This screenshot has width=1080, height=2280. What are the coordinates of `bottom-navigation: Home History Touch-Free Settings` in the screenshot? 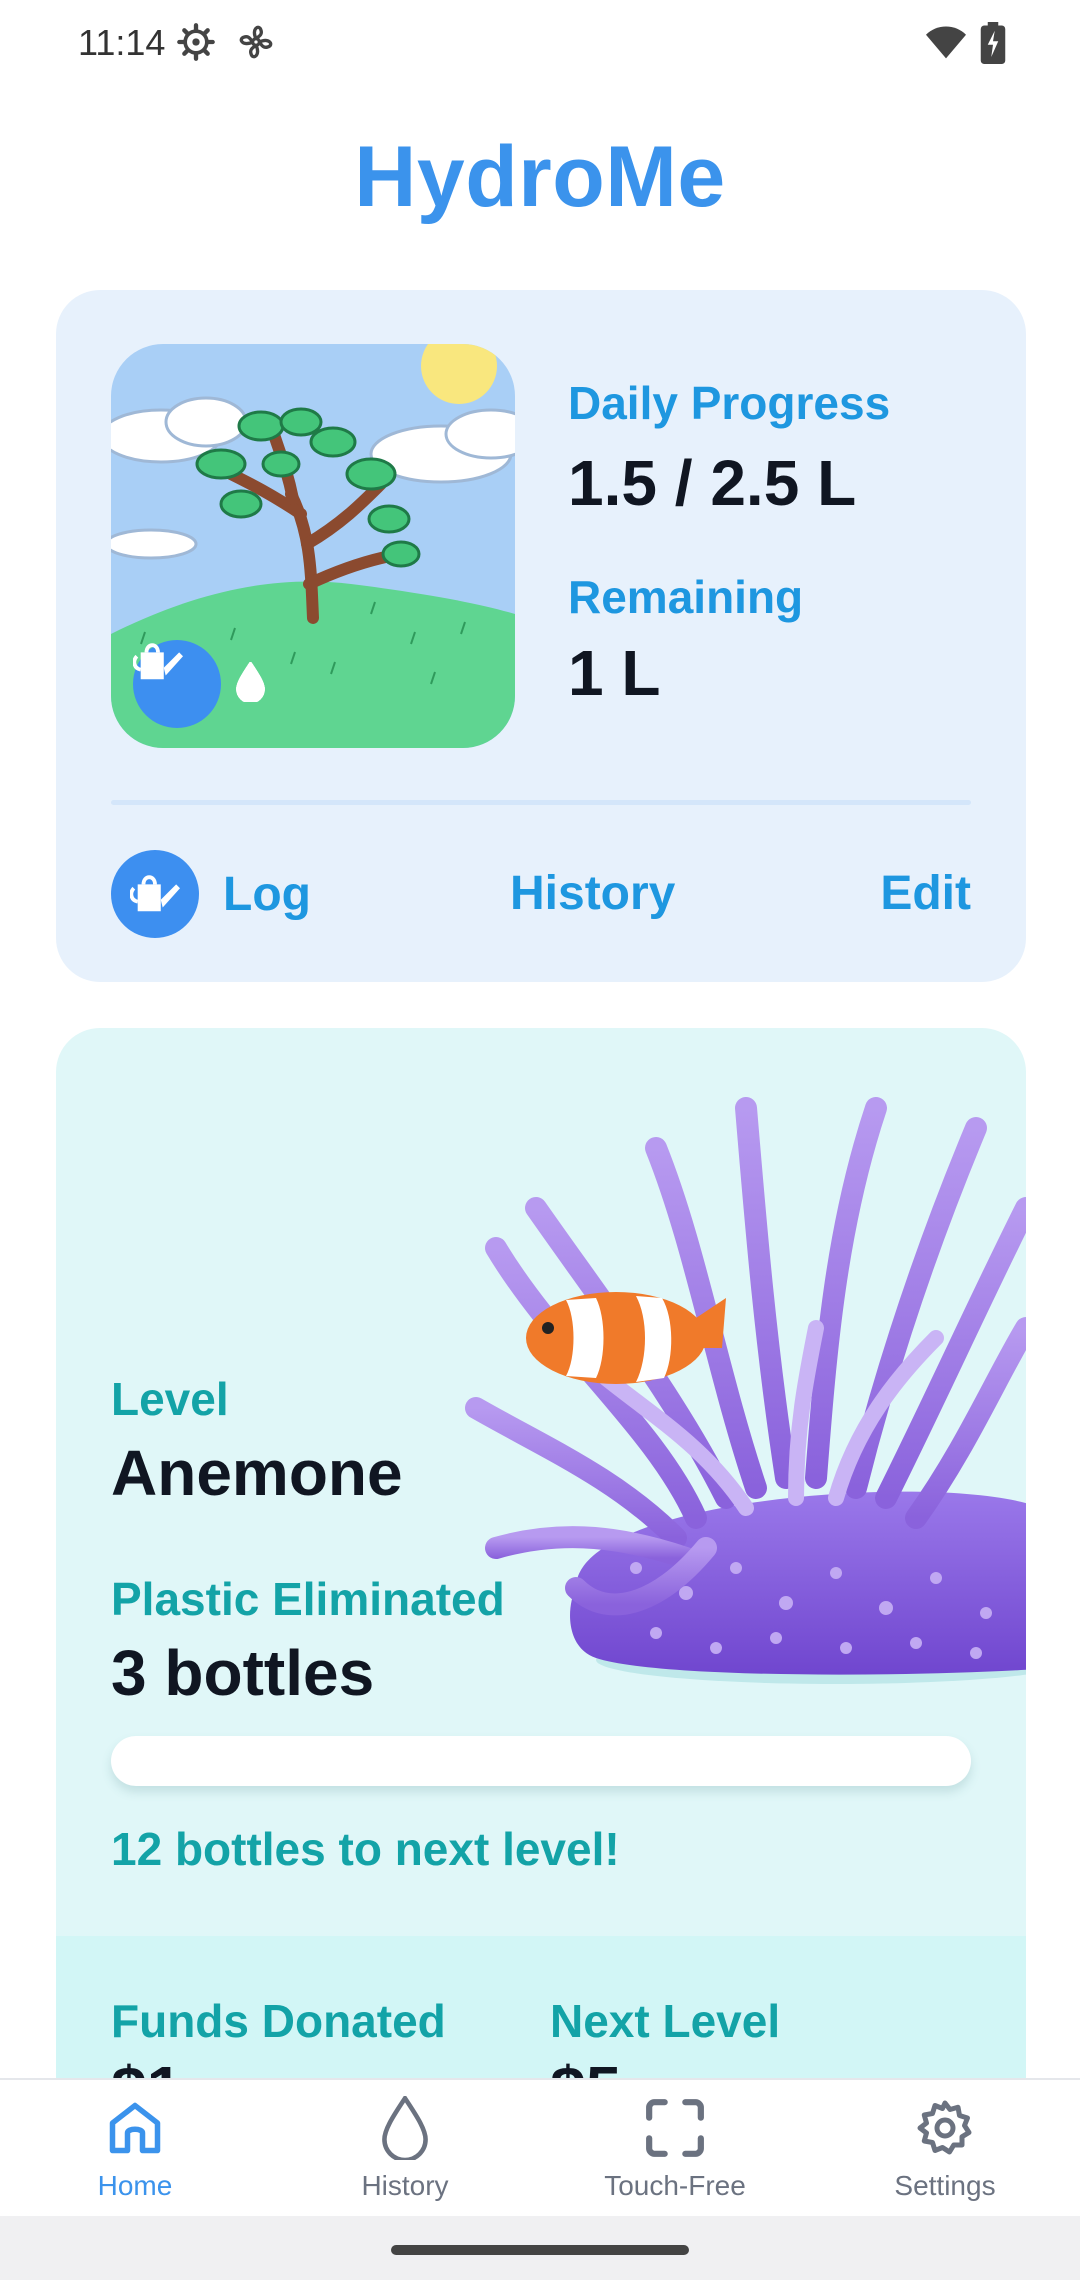 It's located at (540, 2147).